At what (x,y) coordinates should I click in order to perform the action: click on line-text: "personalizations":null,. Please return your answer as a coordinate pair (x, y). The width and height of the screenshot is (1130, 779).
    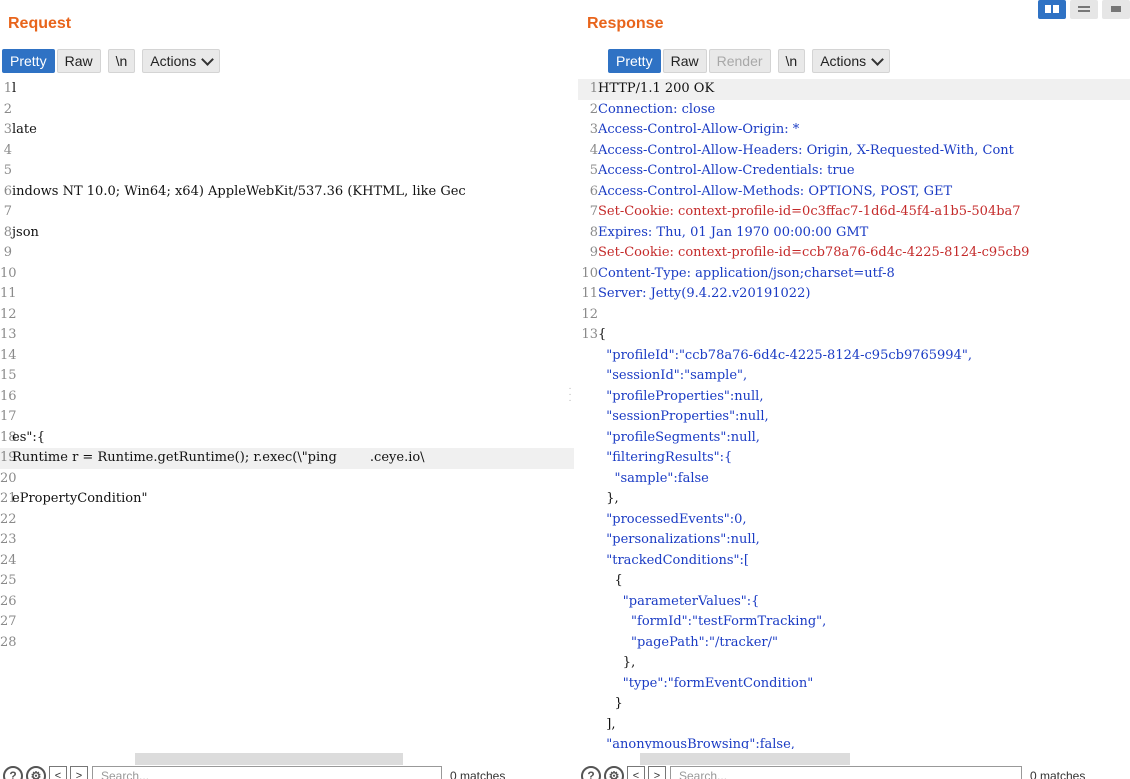
    Looking at the image, I should click on (679, 539).